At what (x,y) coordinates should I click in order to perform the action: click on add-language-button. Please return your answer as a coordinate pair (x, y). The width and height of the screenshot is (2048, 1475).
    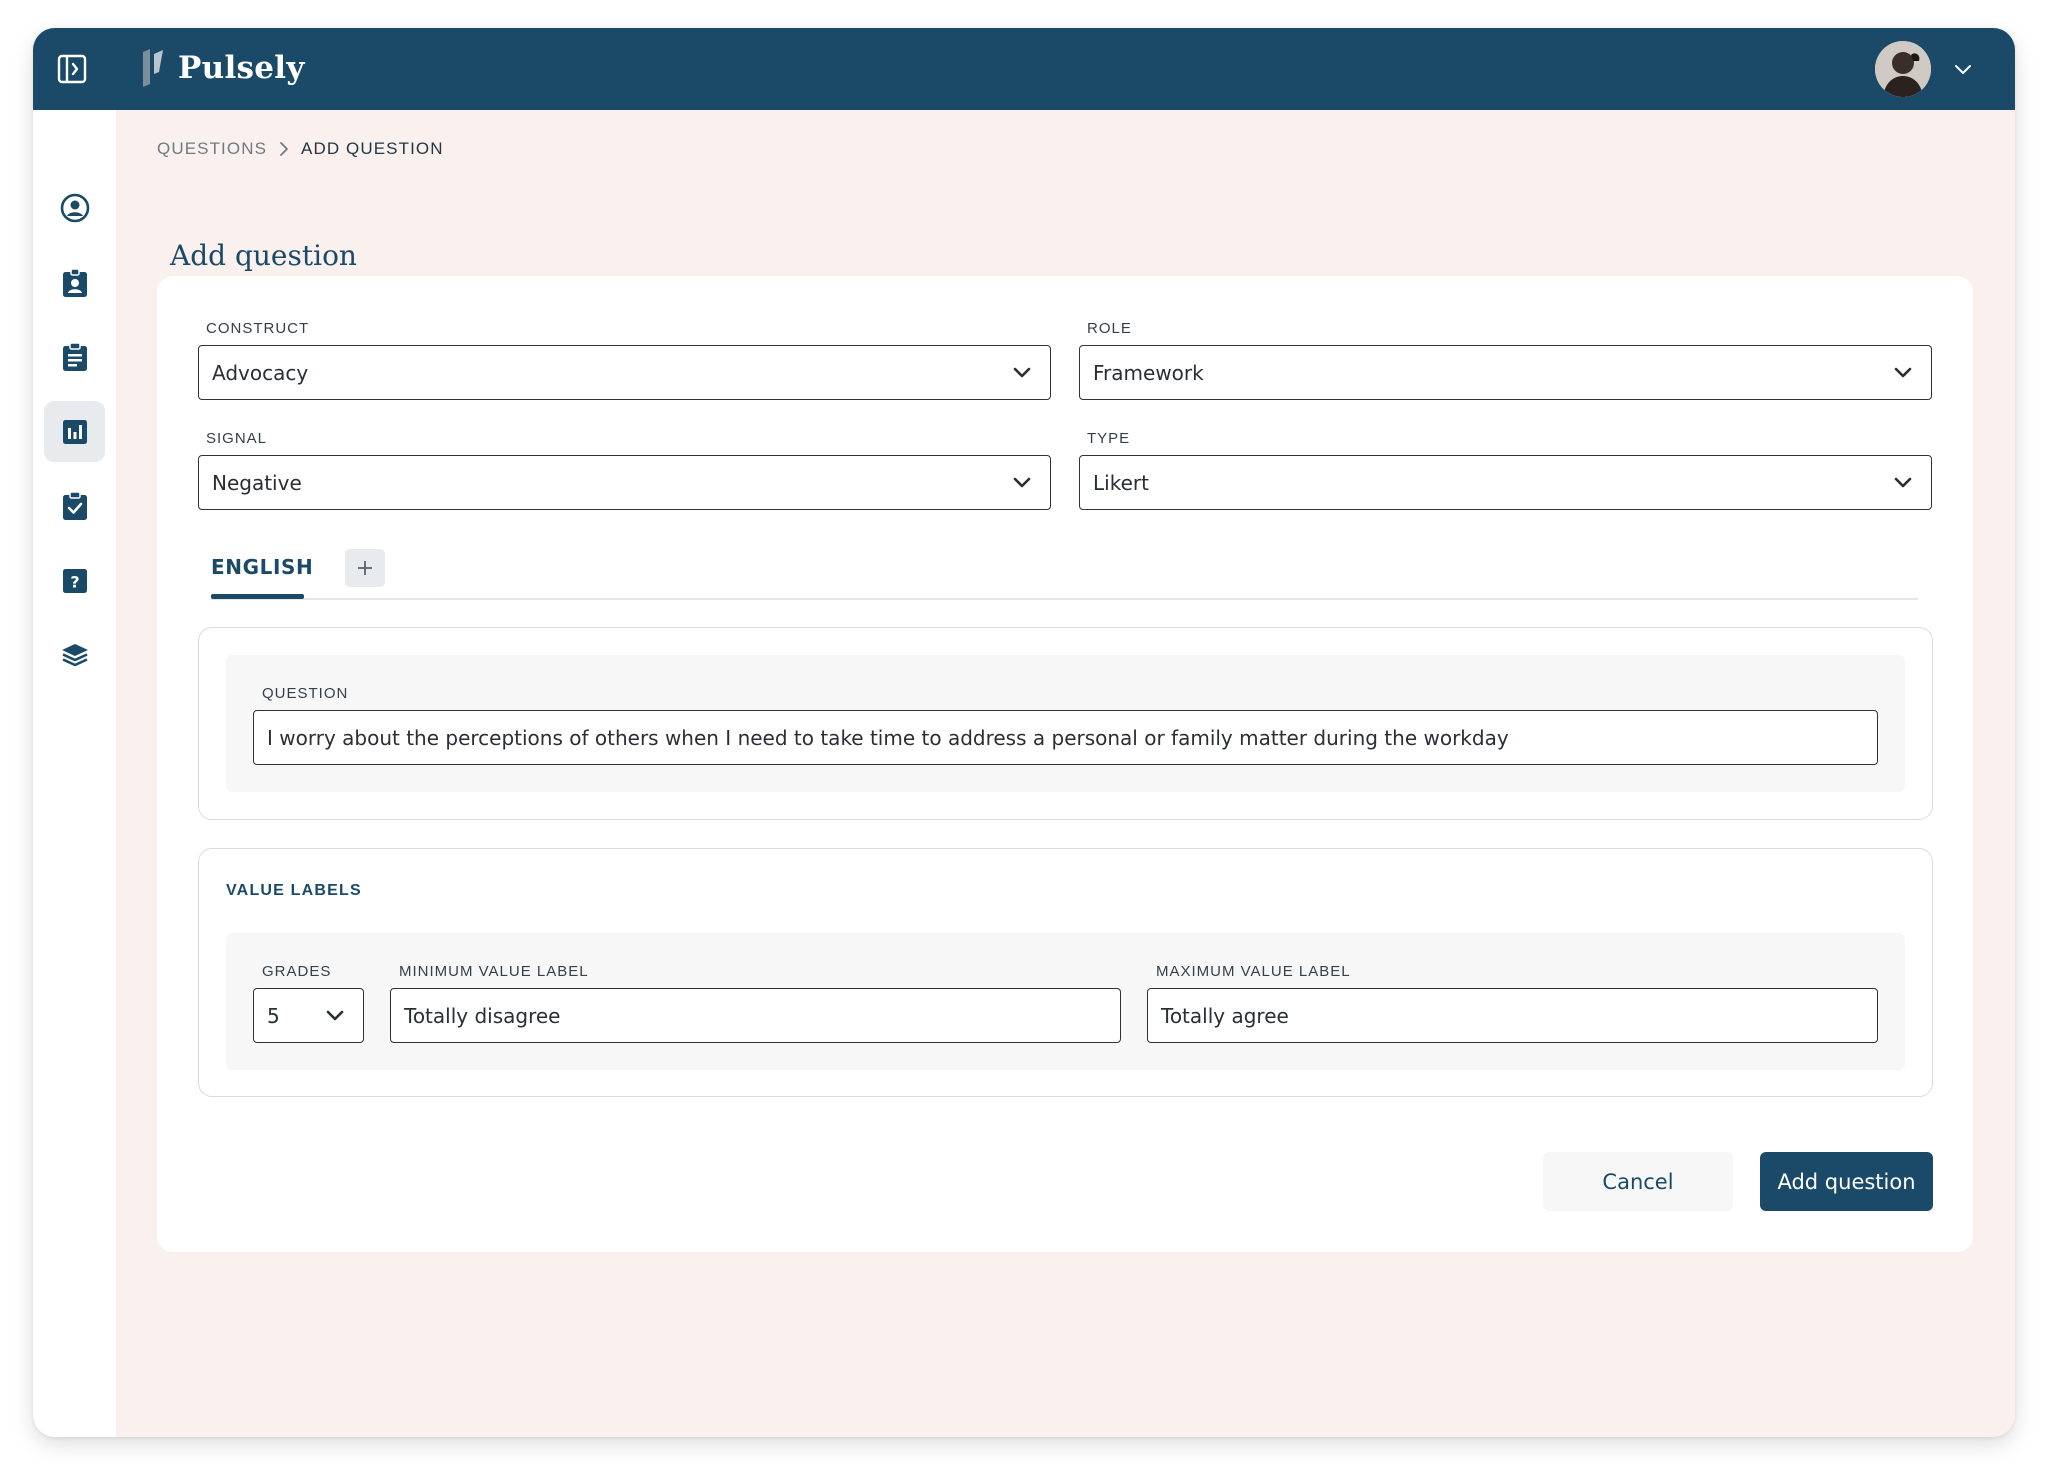
    Looking at the image, I should click on (365, 568).